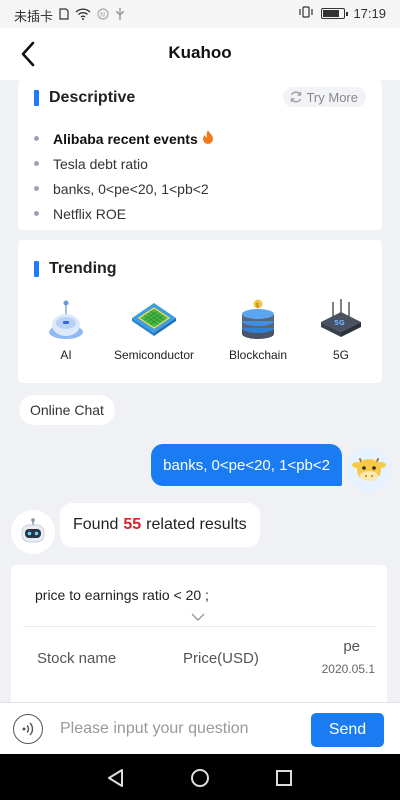 This screenshot has width=400, height=800. I want to click on svg-text: 5G, so click(339, 323).